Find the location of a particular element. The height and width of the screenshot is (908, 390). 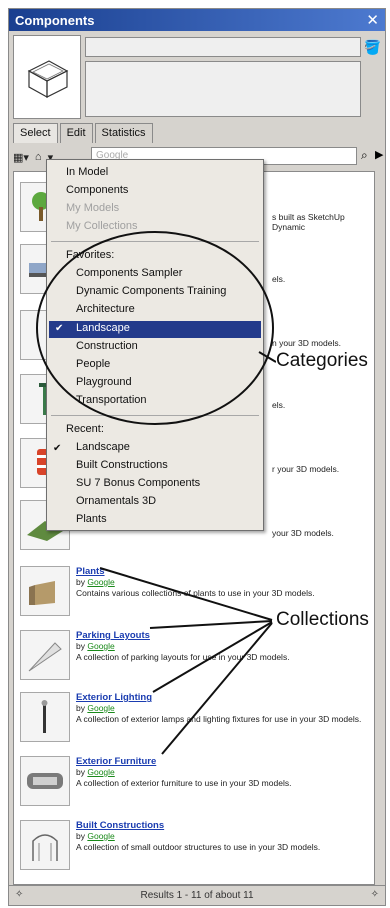

categories-callout: Categories is located at coordinates (322, 361).